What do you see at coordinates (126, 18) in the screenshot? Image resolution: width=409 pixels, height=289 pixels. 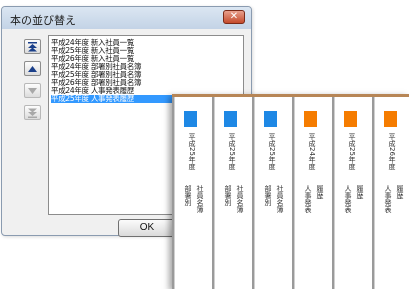 I see `dialog-titlebar: 本の並び替え ✕` at bounding box center [126, 18].